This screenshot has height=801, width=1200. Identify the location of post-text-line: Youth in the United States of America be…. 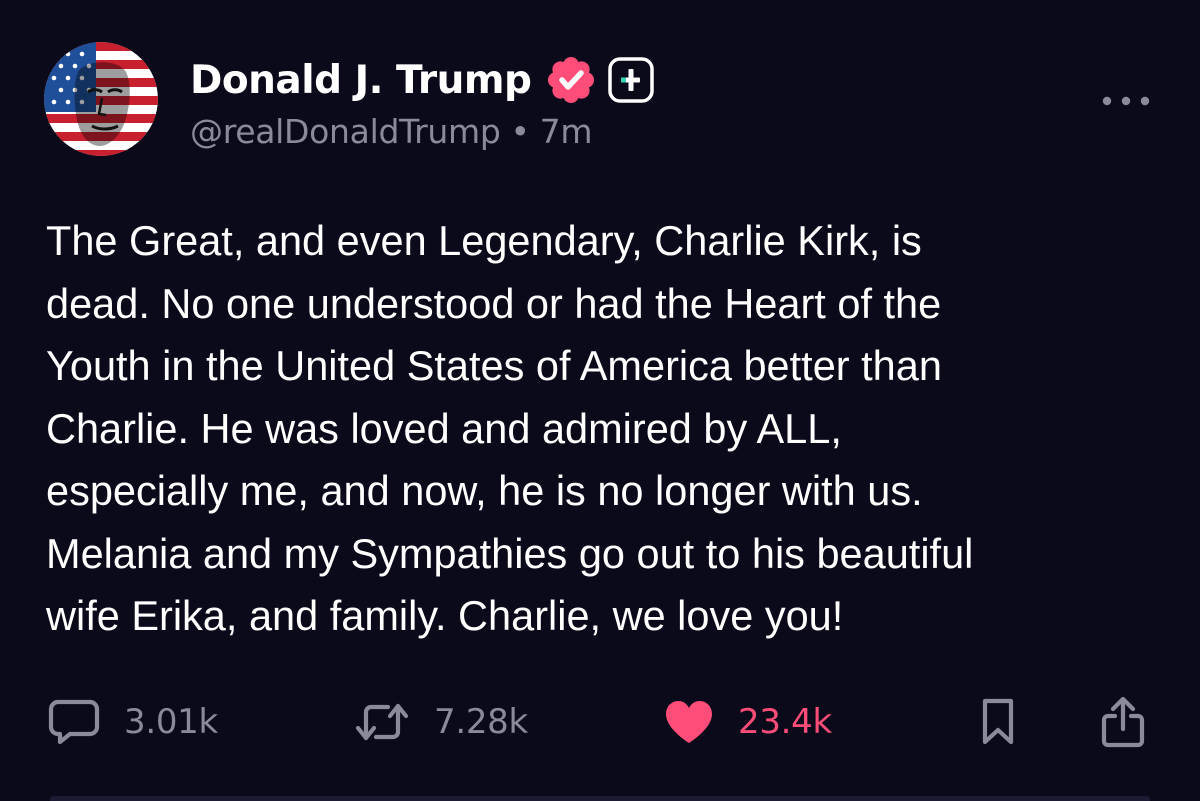
(494, 365).